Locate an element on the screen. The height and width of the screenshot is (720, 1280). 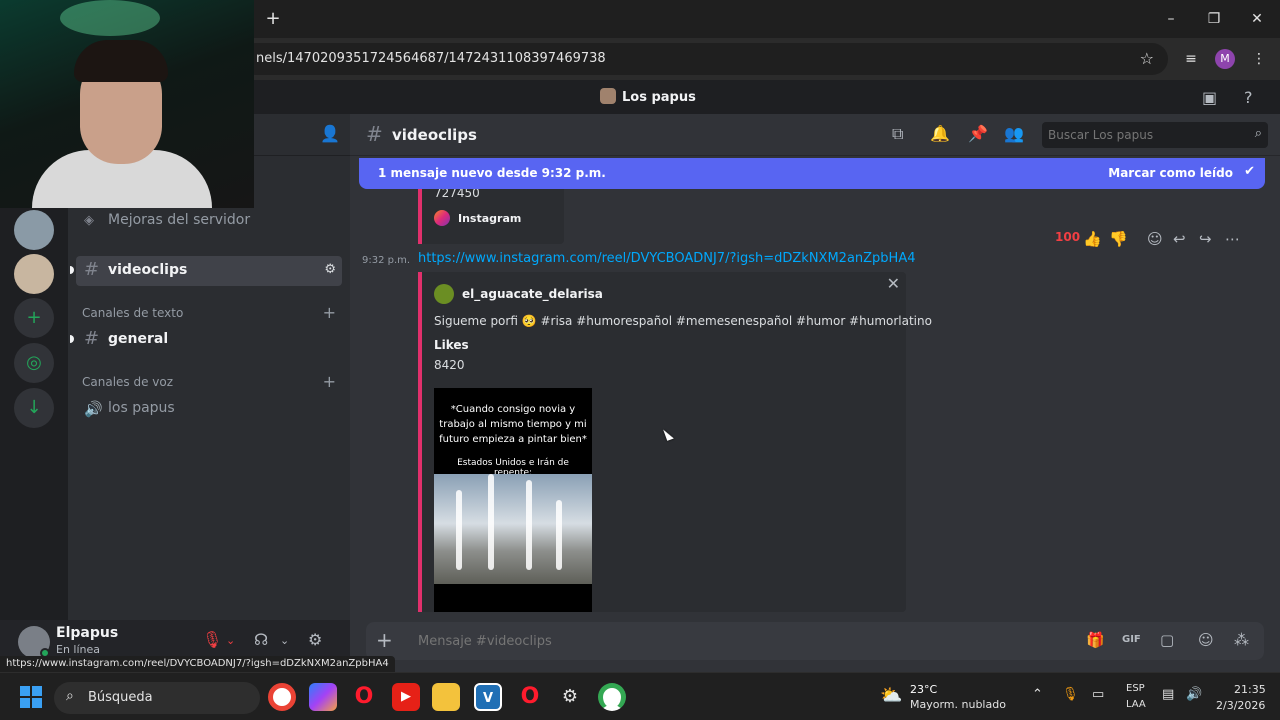
search-input is located at coordinates (1137, 135).